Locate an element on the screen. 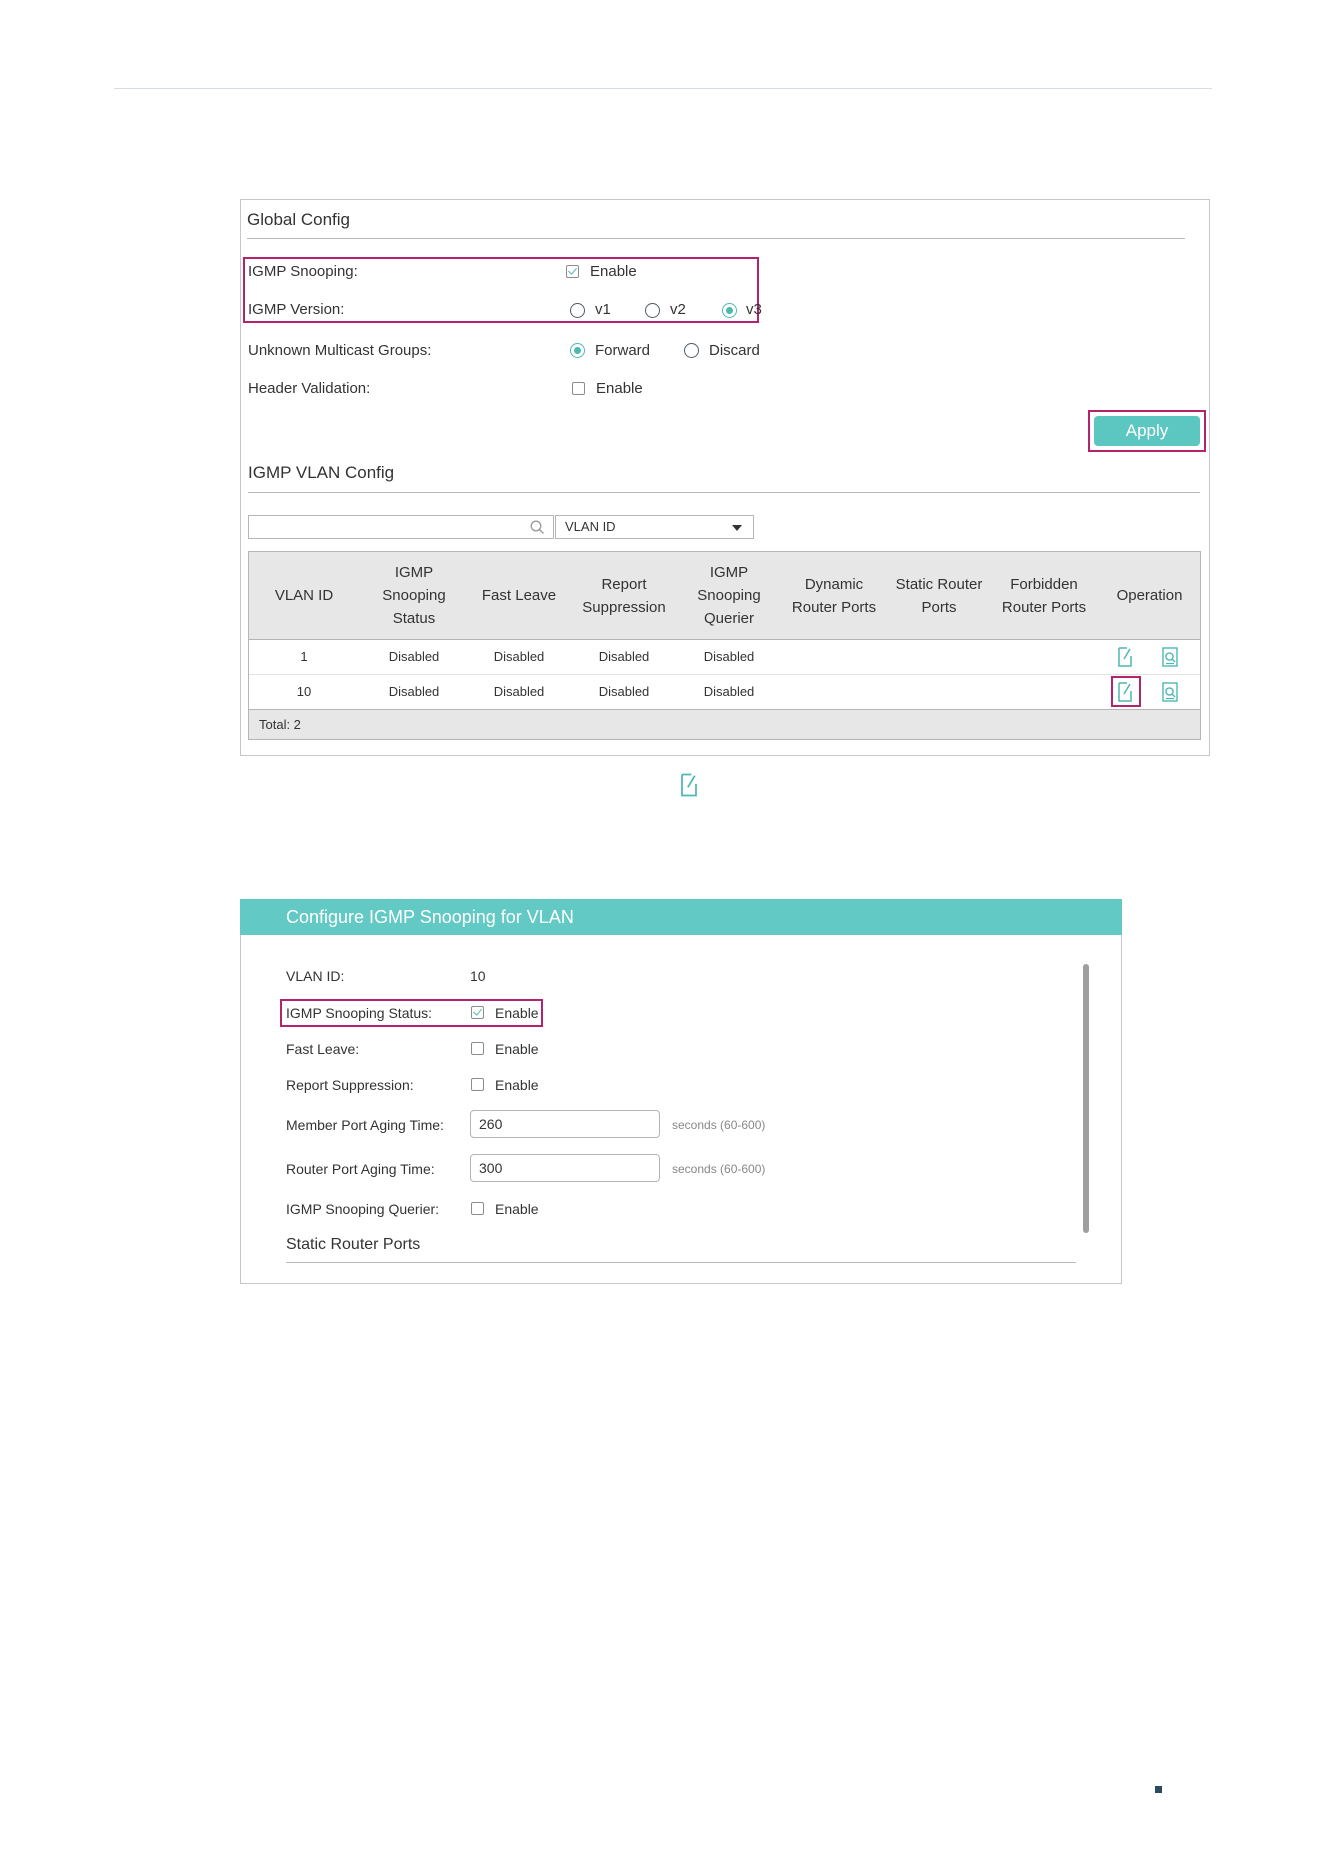 The height and width of the screenshot is (1872, 1324). col-snooping-status: IGMP Snooping Status is located at coordinates (414, 595).